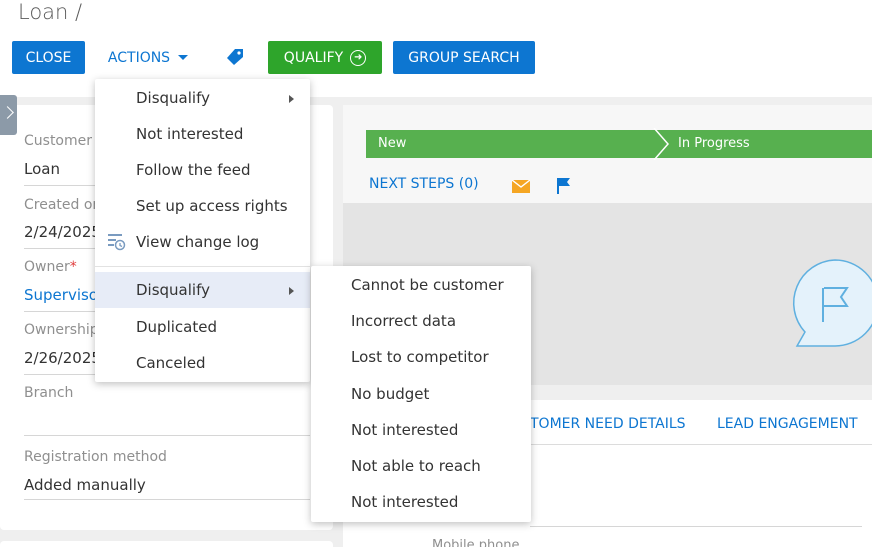 Image resolution: width=872 pixels, height=547 pixels. Describe the element at coordinates (476, 542) in the screenshot. I see `mobile-phone-label: Mobile phone` at that location.